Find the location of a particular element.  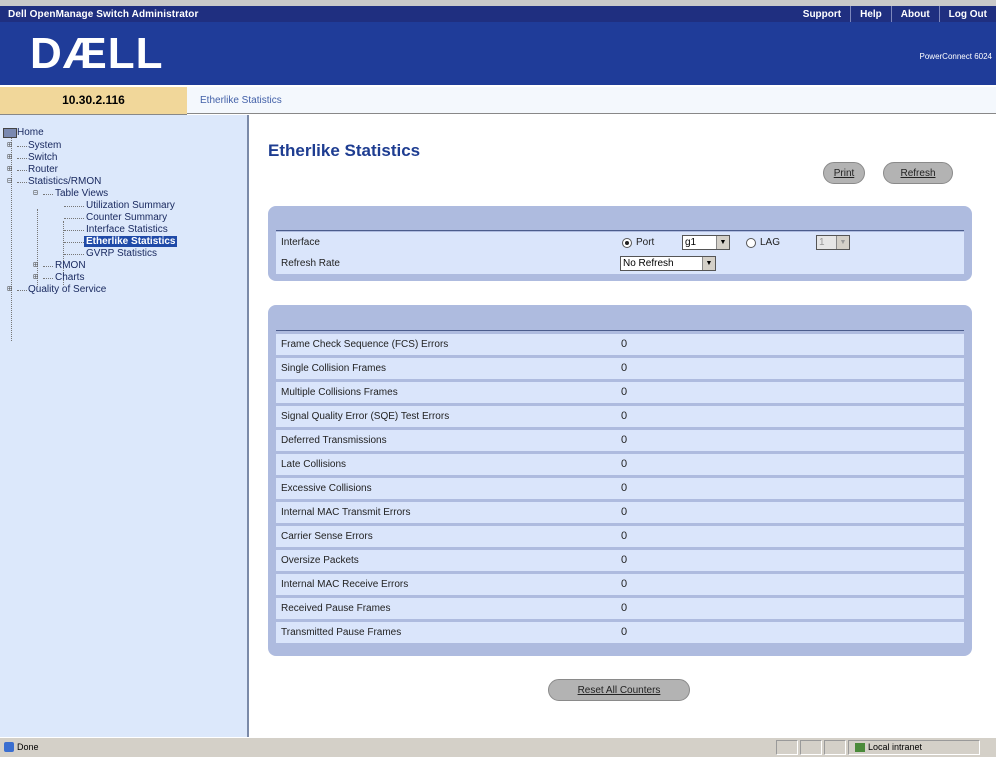

reset-all-counters-button: Reset All Counters is located at coordinates (619, 690).